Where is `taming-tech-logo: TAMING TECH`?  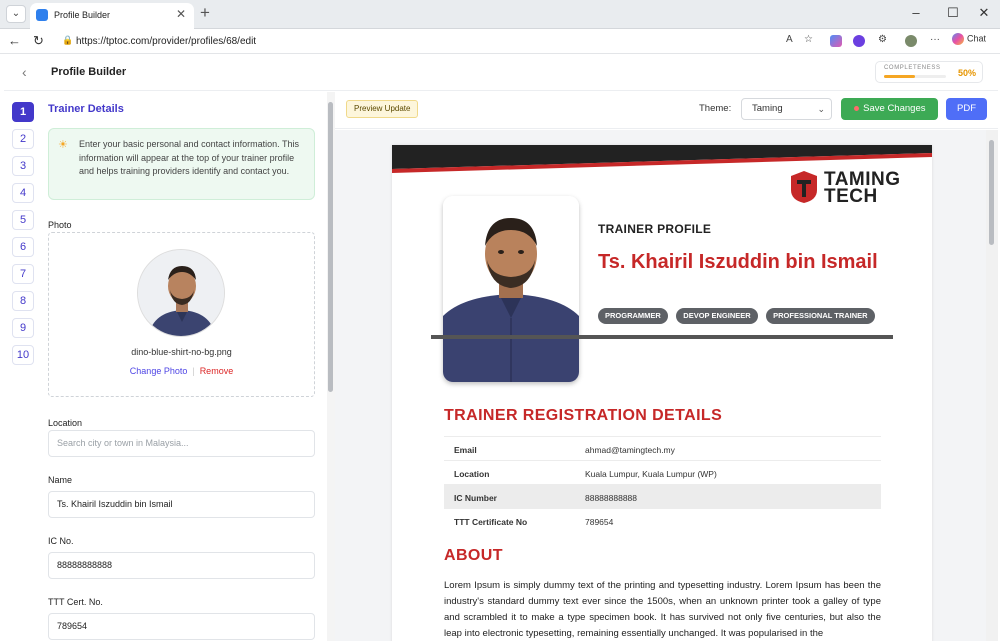
taming-tech-logo: TAMING TECH is located at coordinates (852, 190).